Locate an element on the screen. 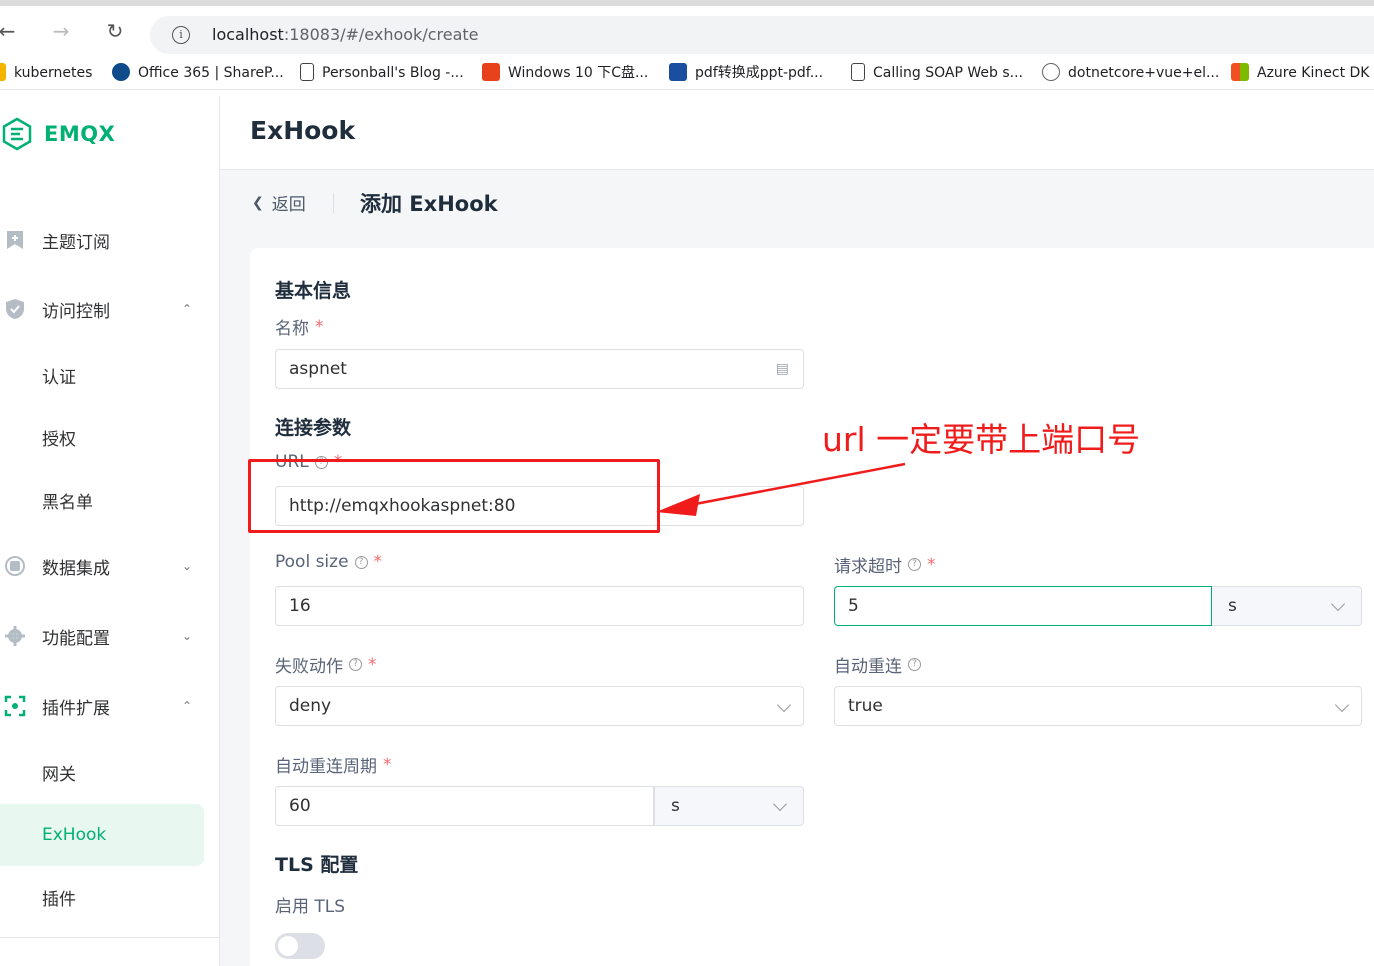  reconnect-period-value: 60 is located at coordinates (300, 806).